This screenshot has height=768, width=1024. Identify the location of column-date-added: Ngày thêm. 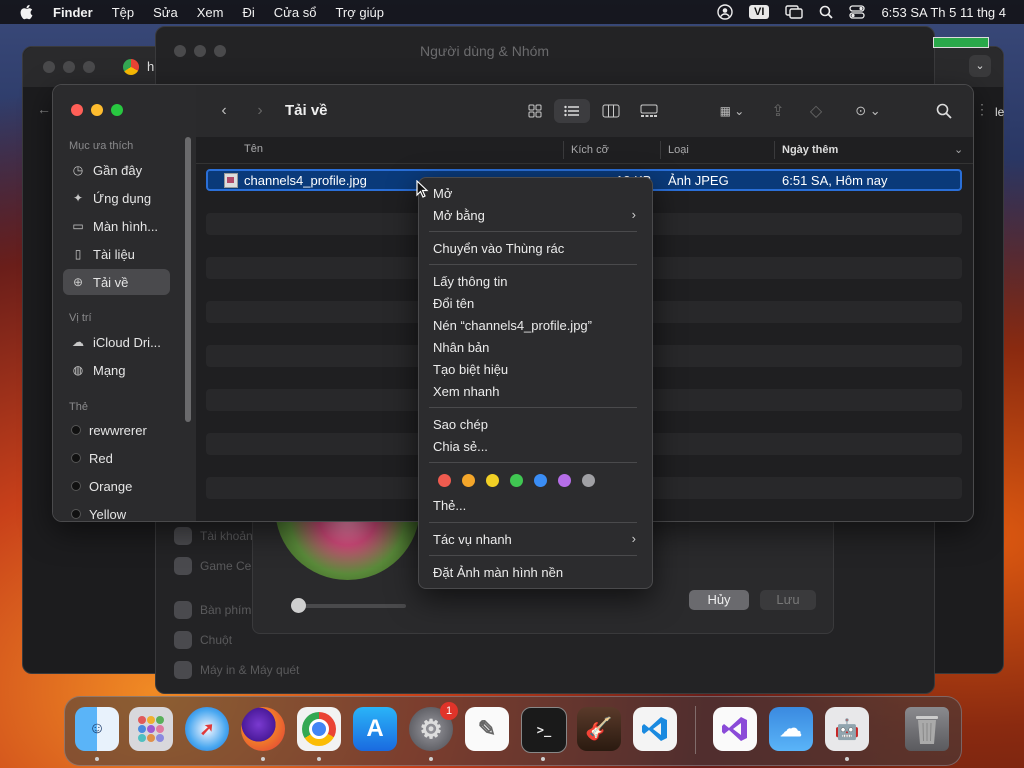
(806, 150).